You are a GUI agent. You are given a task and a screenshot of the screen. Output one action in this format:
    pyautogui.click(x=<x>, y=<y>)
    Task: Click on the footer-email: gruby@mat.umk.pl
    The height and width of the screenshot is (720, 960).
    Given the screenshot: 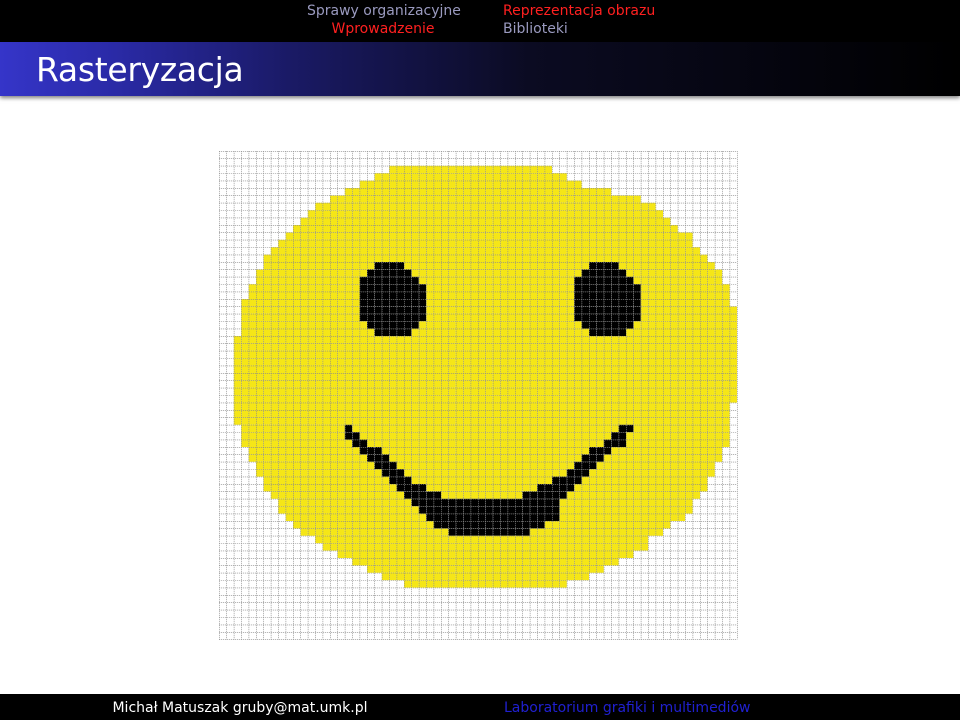 What is the action you would take?
    pyautogui.click(x=300, y=708)
    